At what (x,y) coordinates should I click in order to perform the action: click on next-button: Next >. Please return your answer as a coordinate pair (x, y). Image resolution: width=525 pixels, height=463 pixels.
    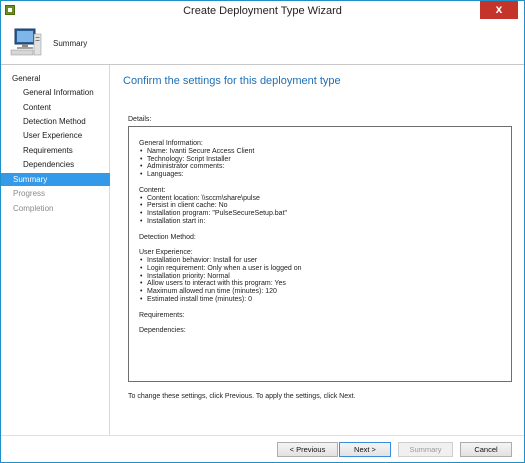
    Looking at the image, I should click on (365, 449).